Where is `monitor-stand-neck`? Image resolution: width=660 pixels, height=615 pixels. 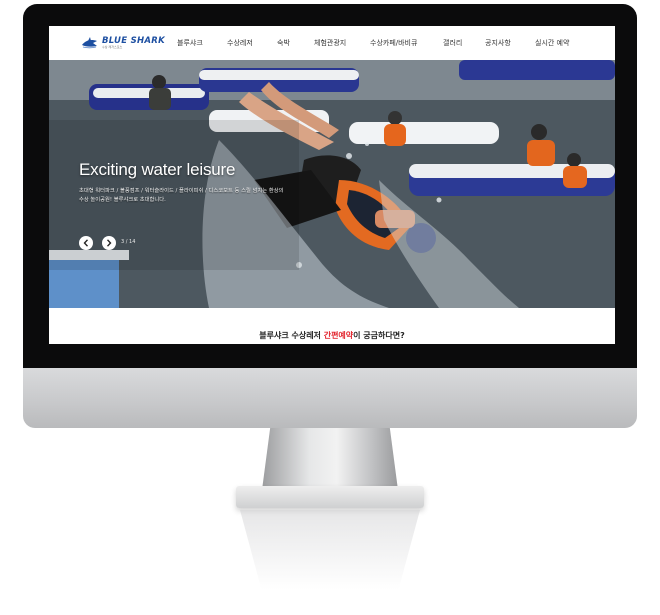 monitor-stand-neck is located at coordinates (330, 459).